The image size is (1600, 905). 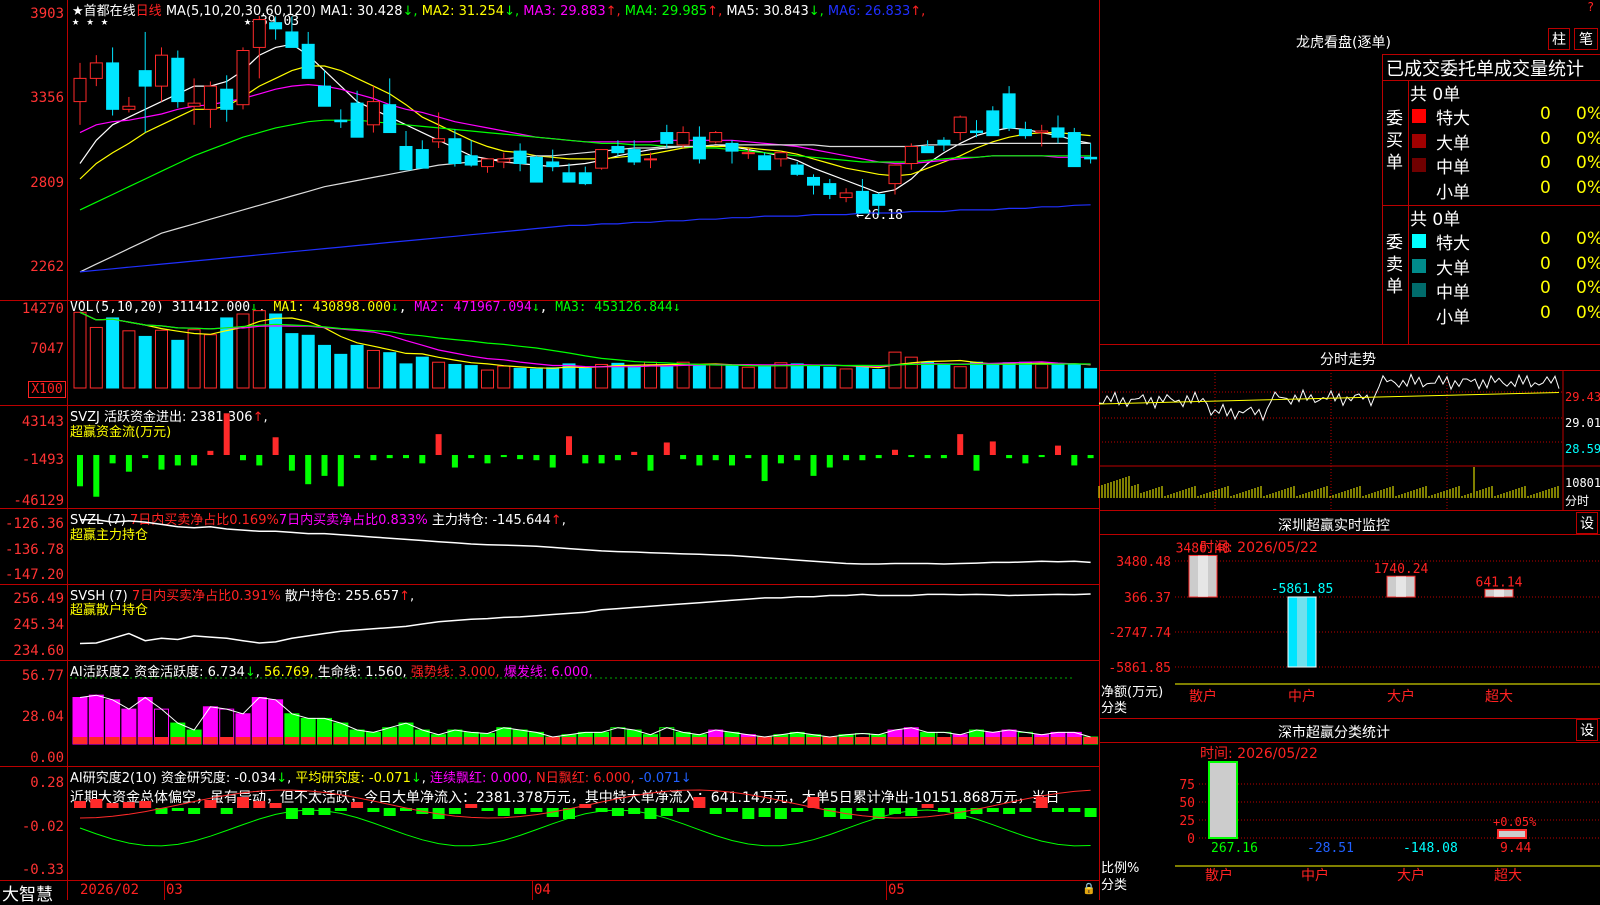 I want to click on tick-mode-button: 笔, so click(x=1586, y=39).